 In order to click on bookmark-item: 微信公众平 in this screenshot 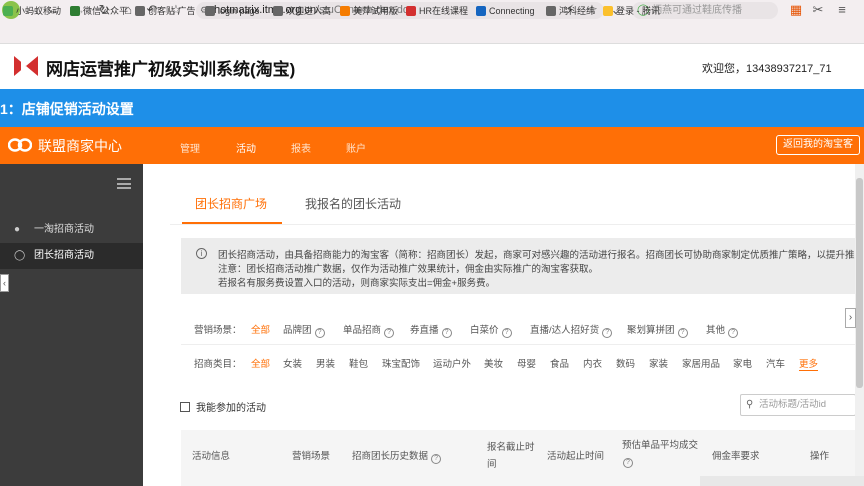, I will do `click(99, 11)`.